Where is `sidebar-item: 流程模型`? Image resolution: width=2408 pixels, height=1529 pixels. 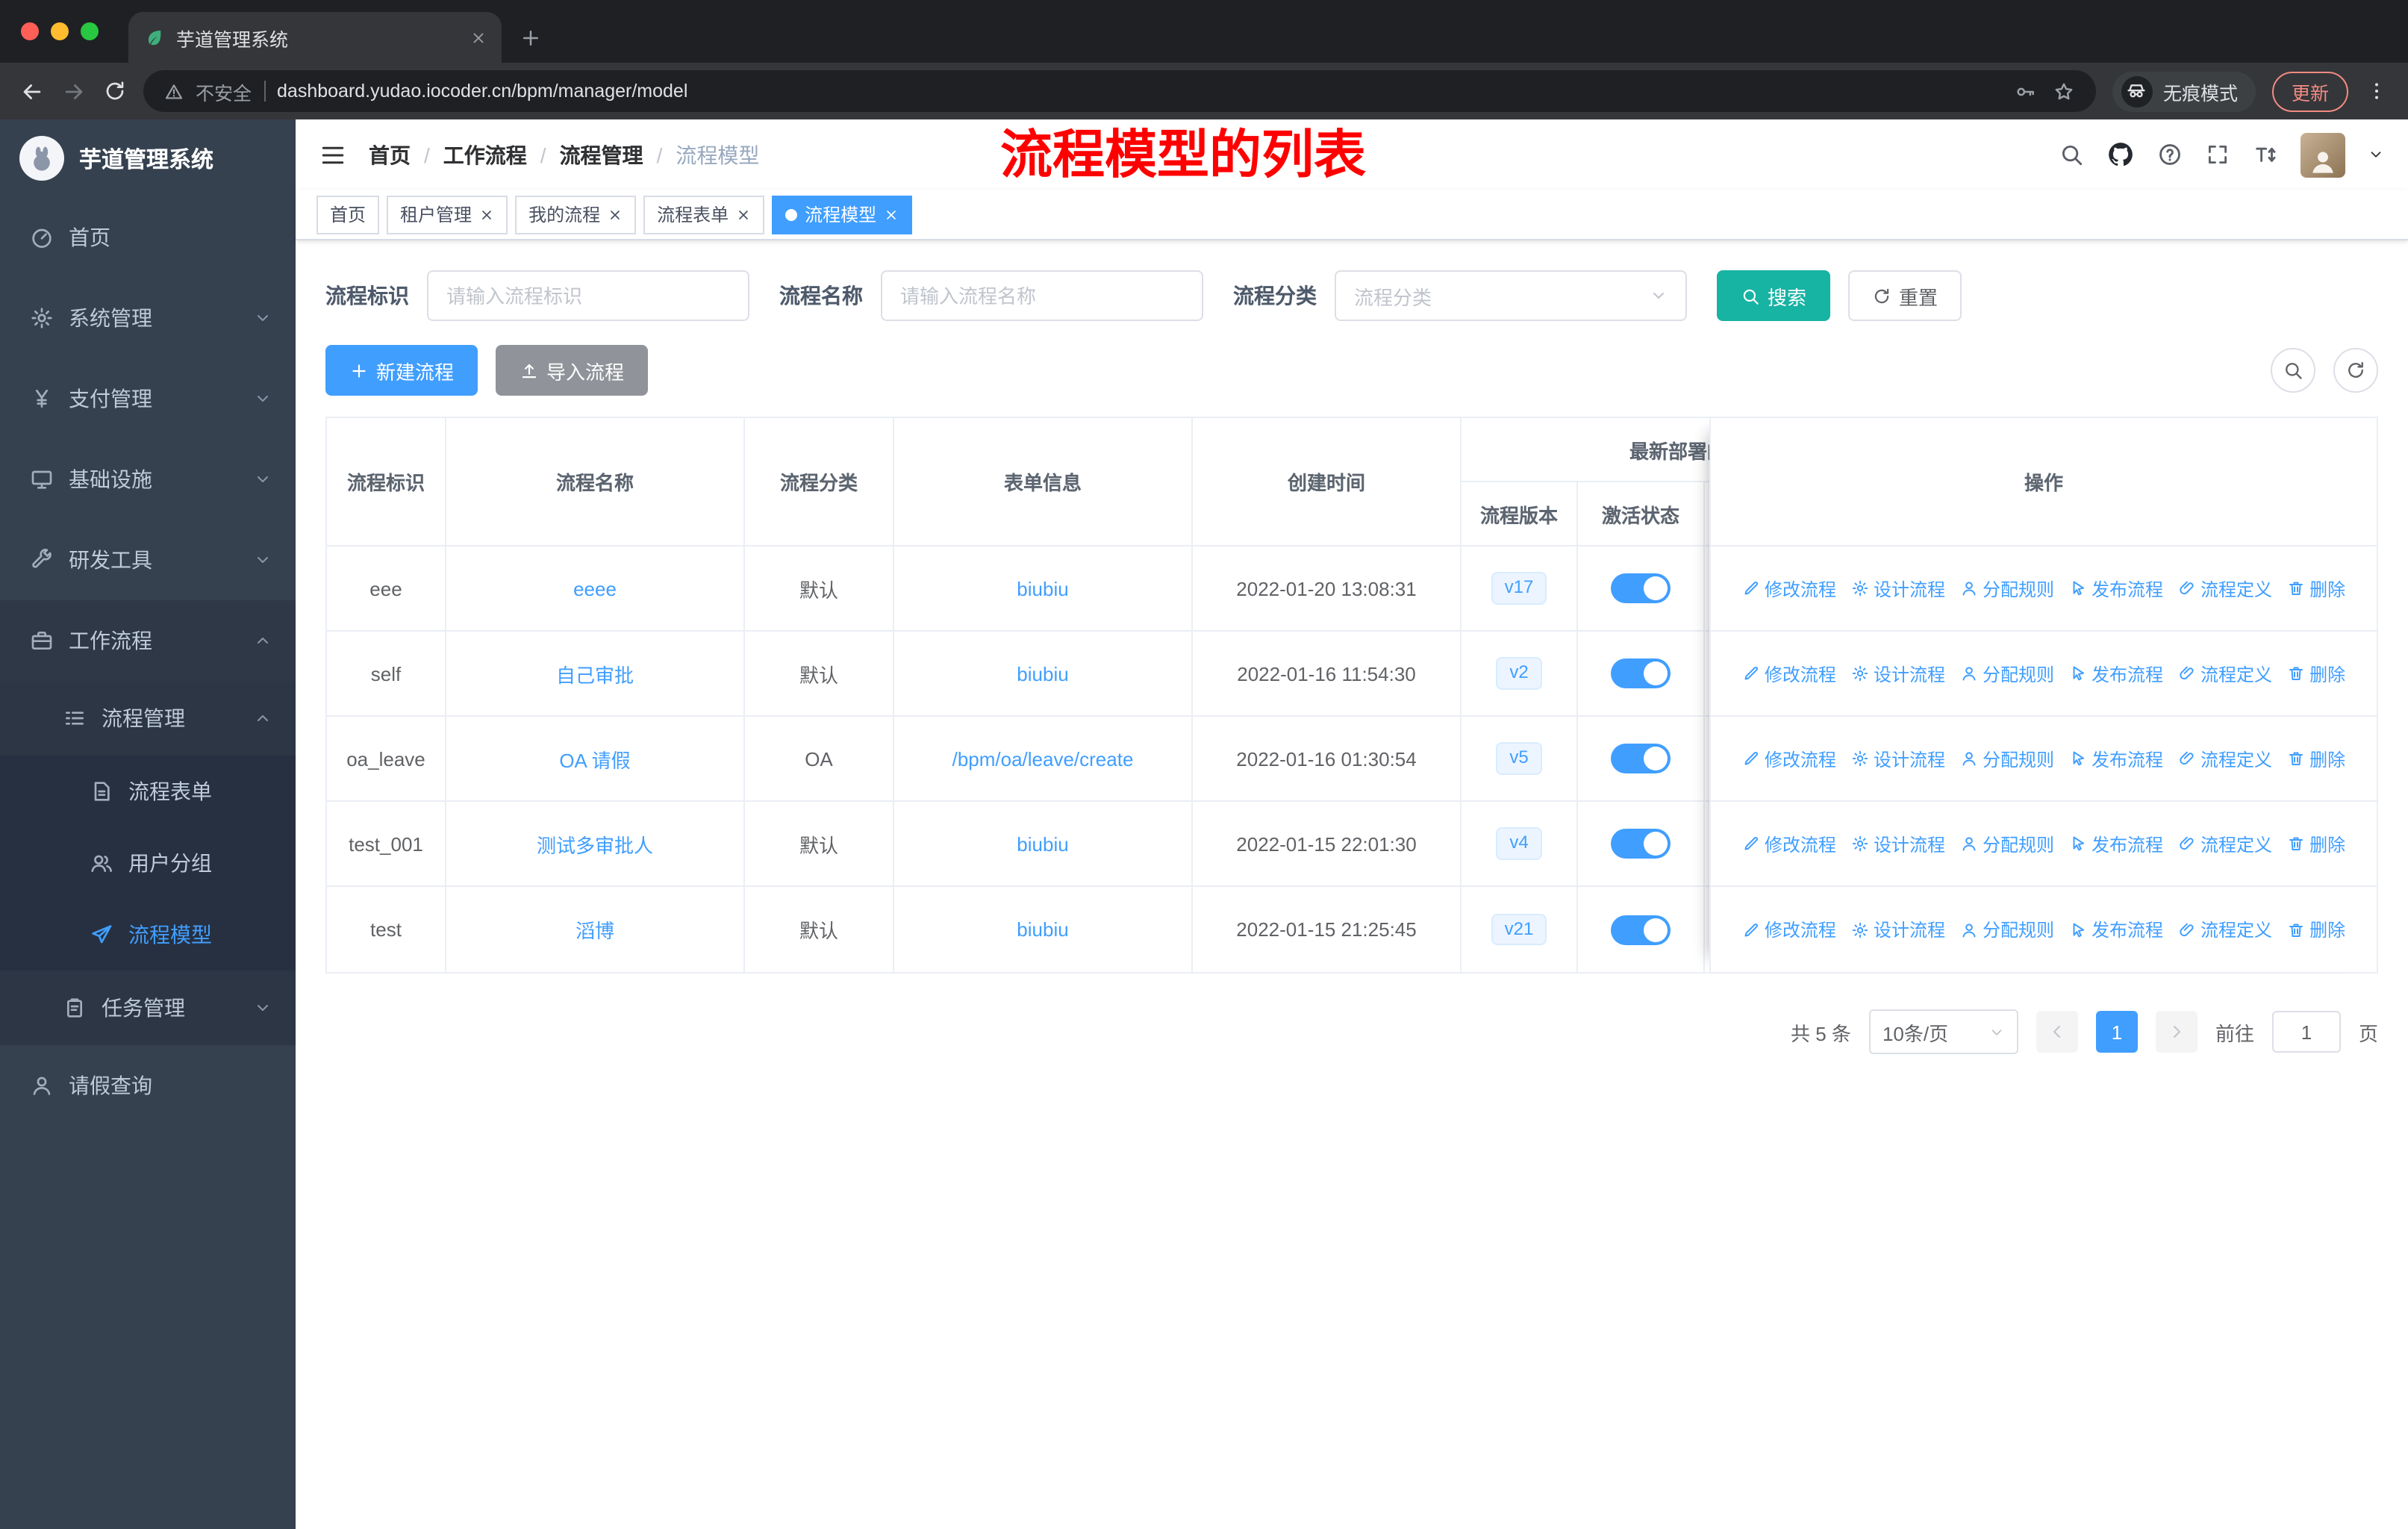 sidebar-item: 流程模型 is located at coordinates (148, 935).